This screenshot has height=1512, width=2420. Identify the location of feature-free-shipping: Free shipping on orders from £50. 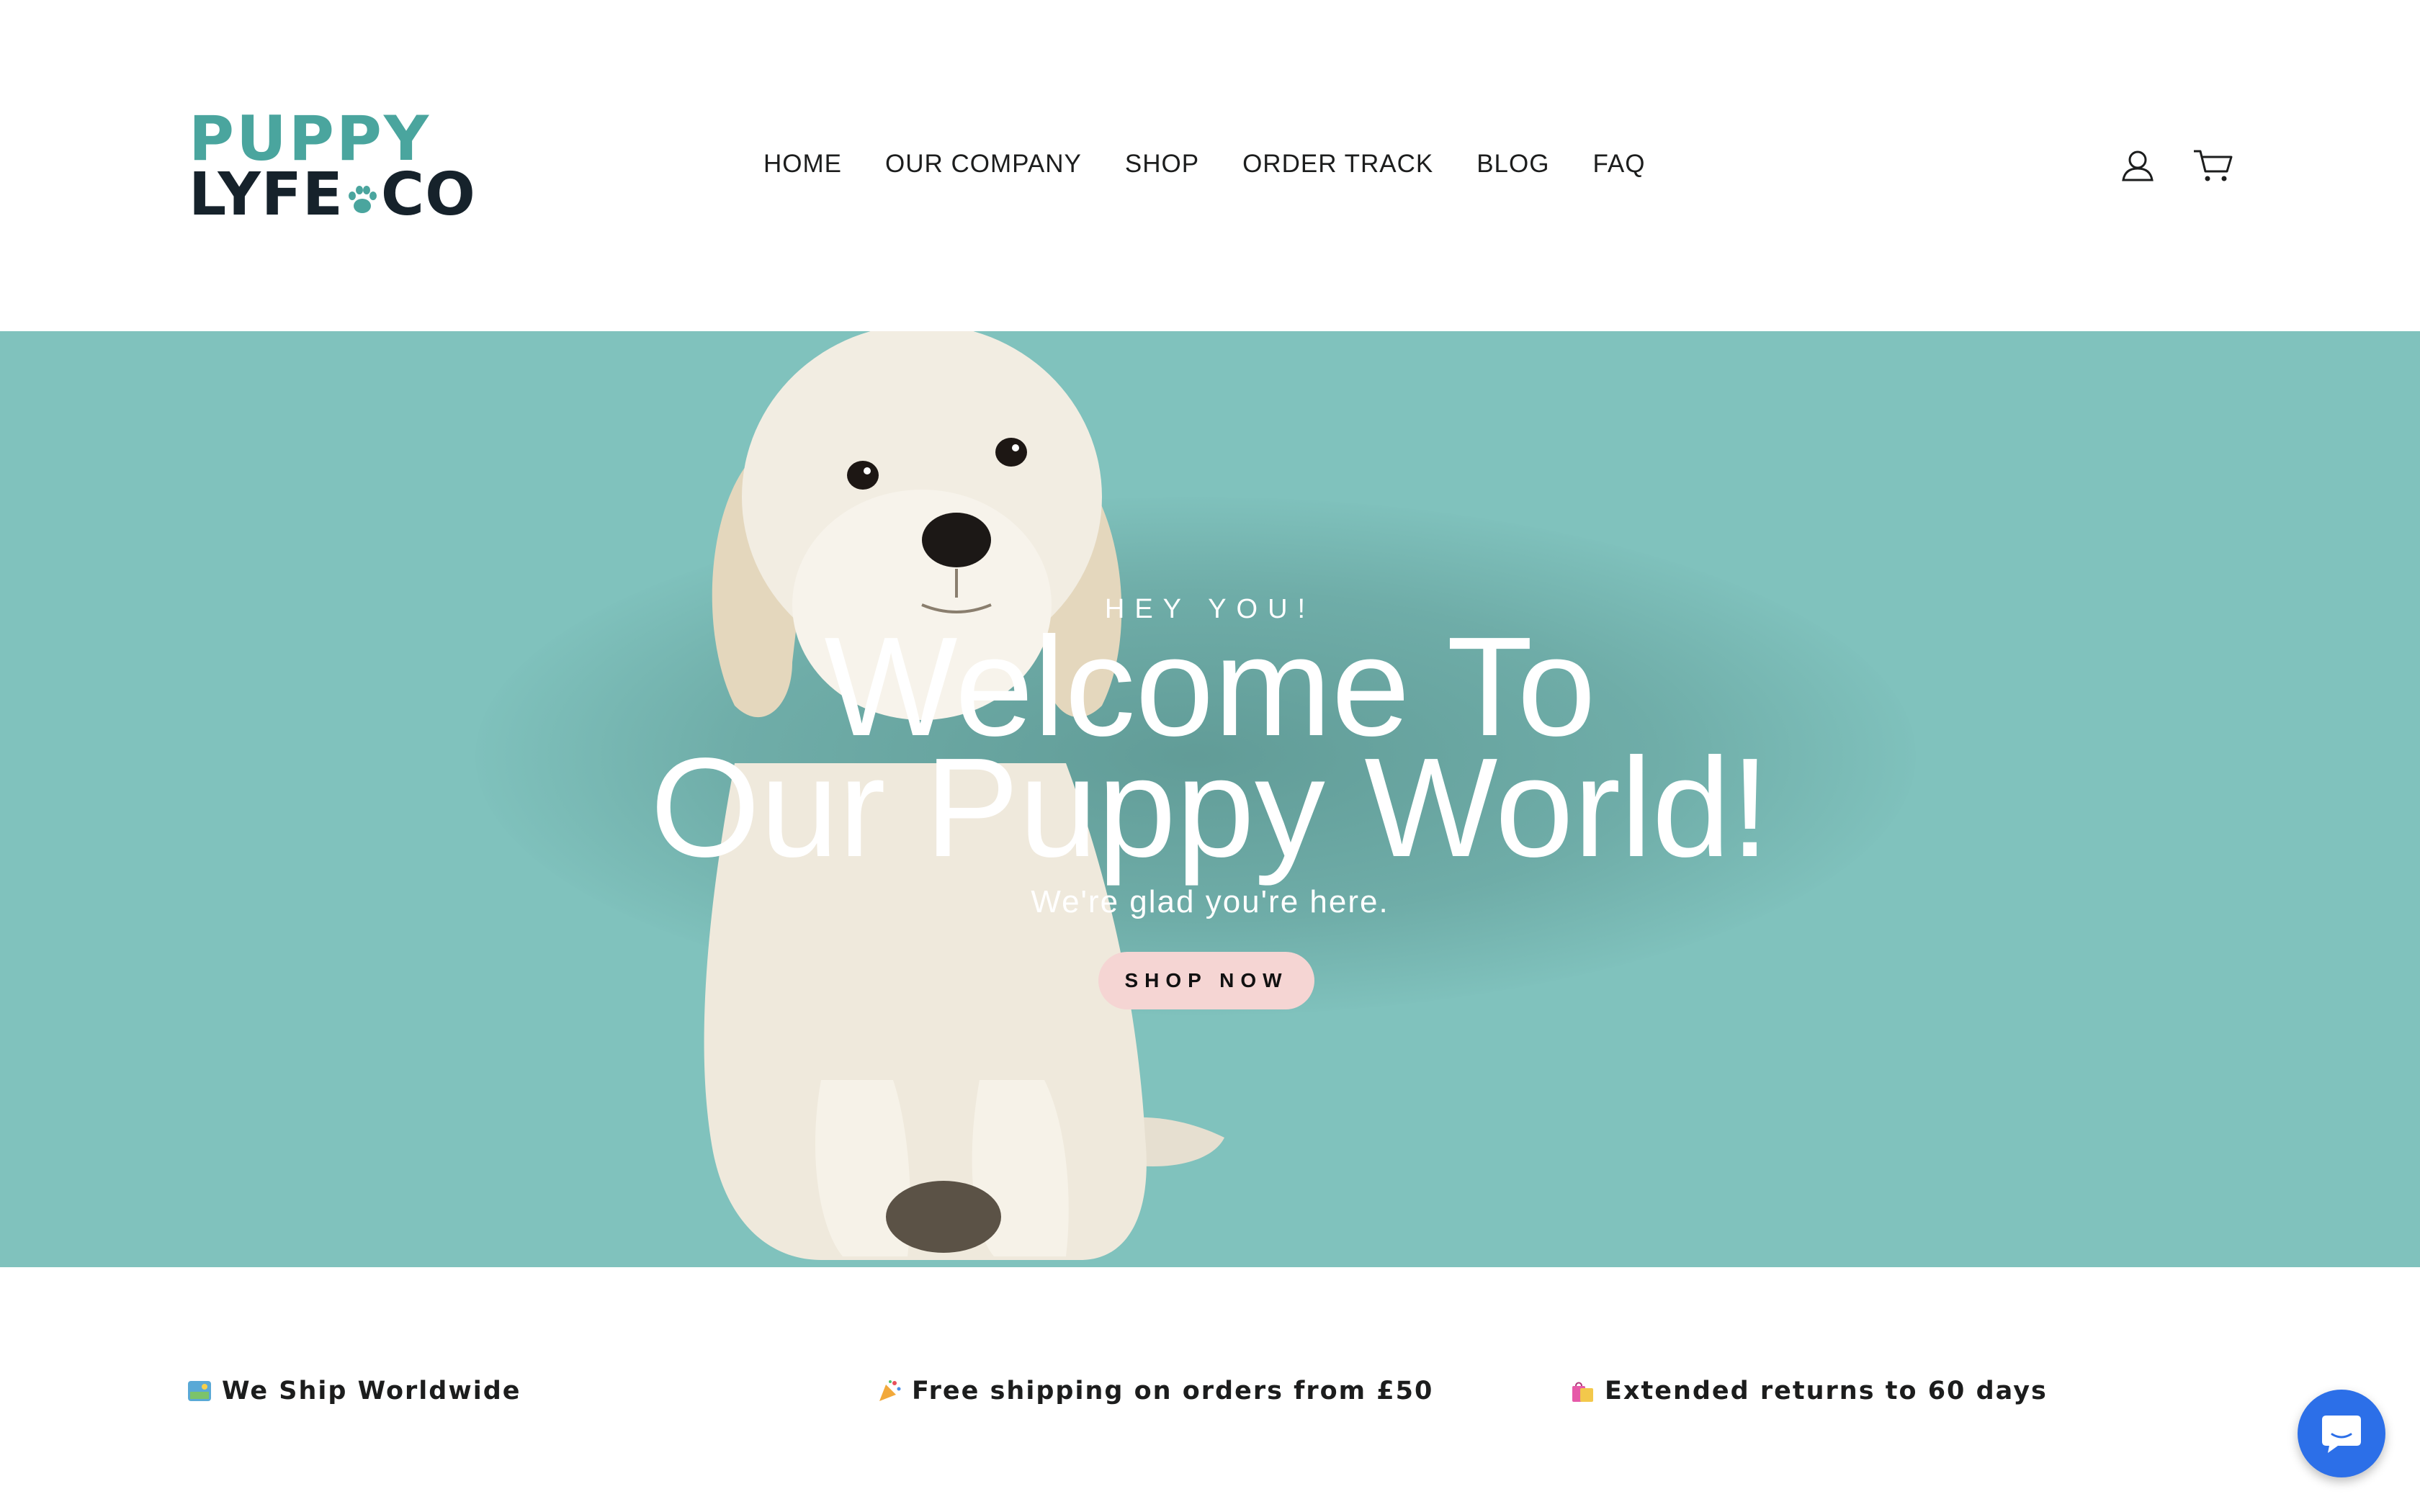
(1155, 1391).